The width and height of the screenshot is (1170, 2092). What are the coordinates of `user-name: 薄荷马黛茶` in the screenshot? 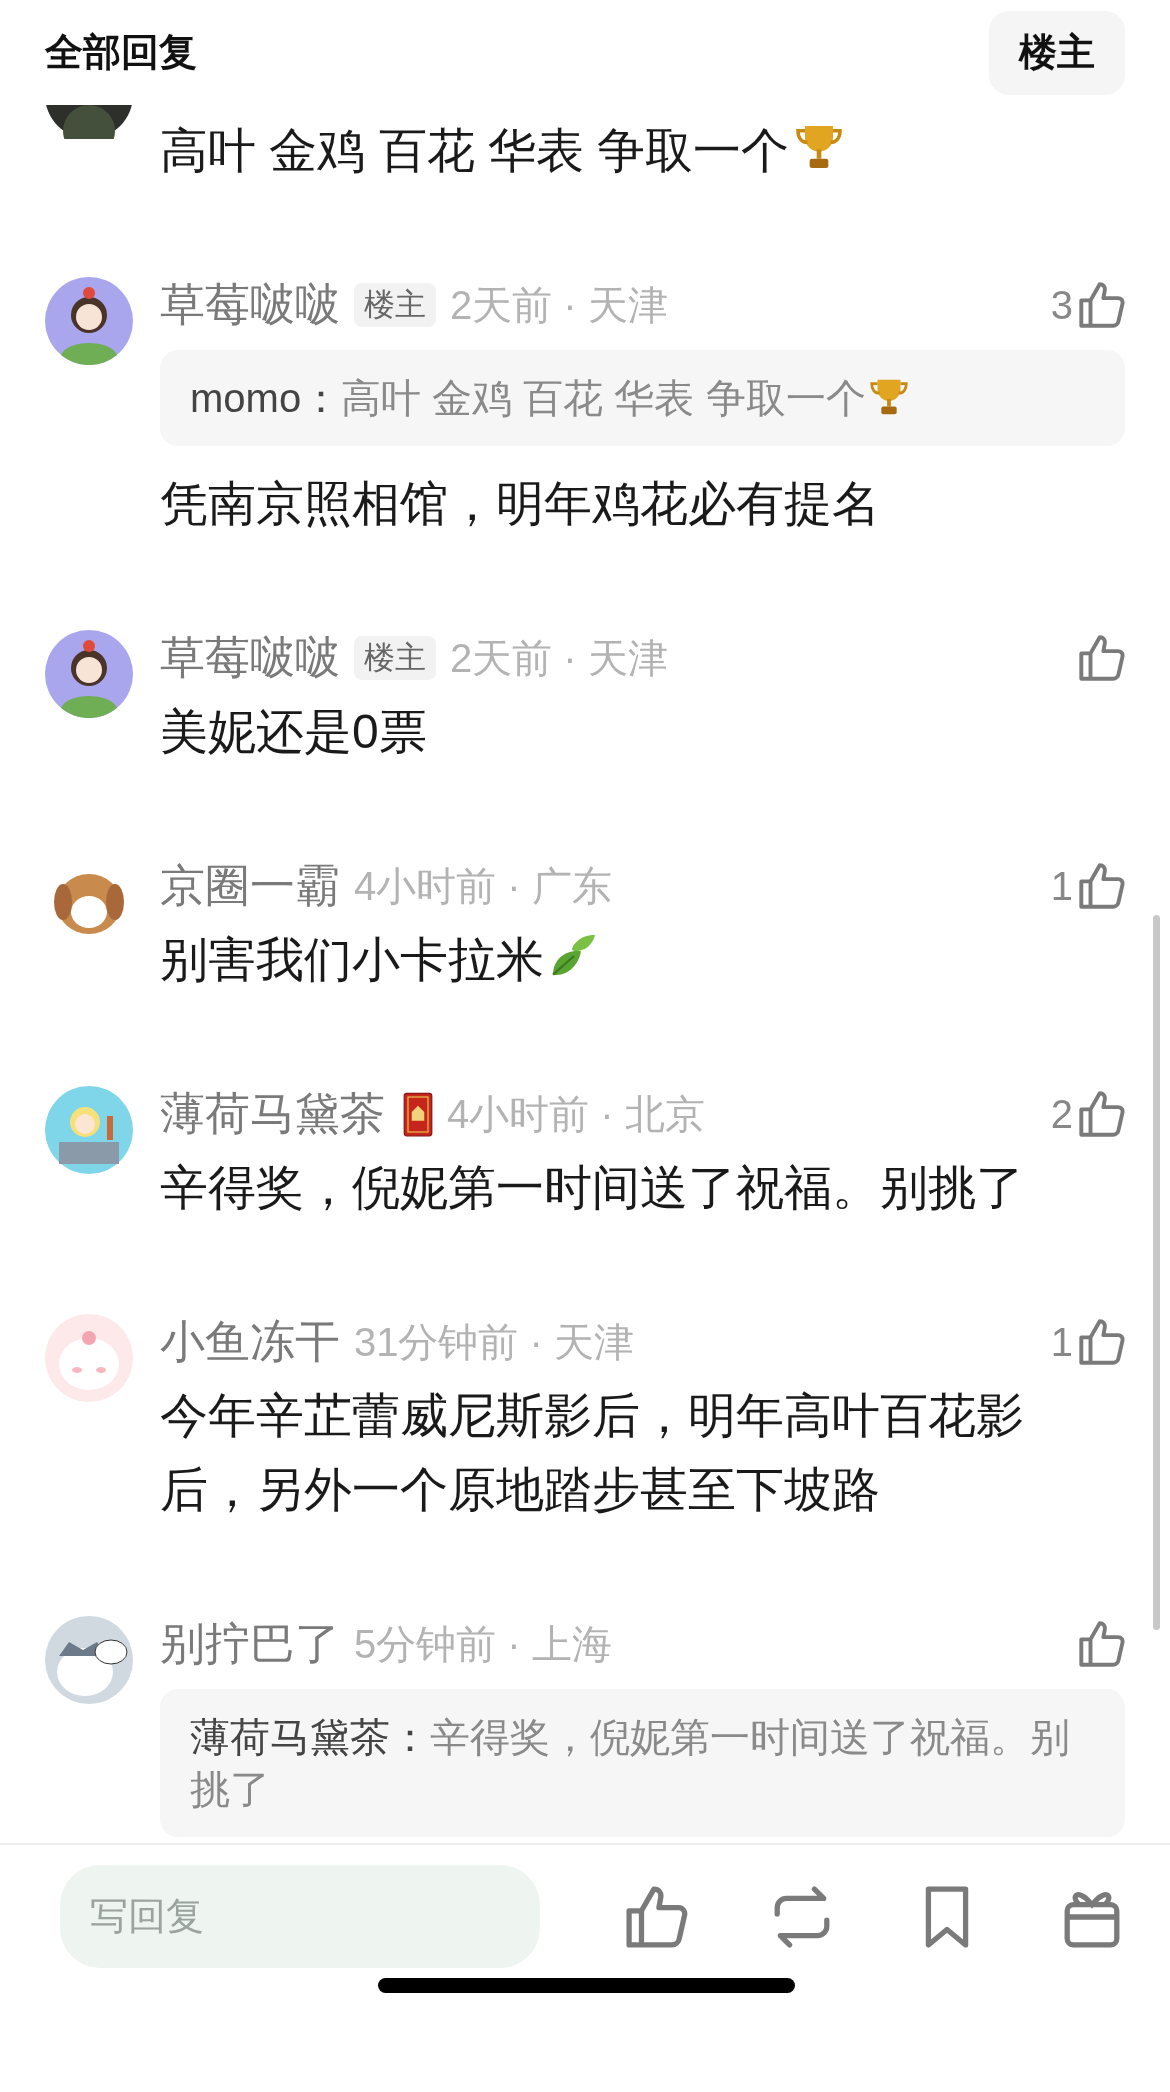 It's located at (272, 1114).